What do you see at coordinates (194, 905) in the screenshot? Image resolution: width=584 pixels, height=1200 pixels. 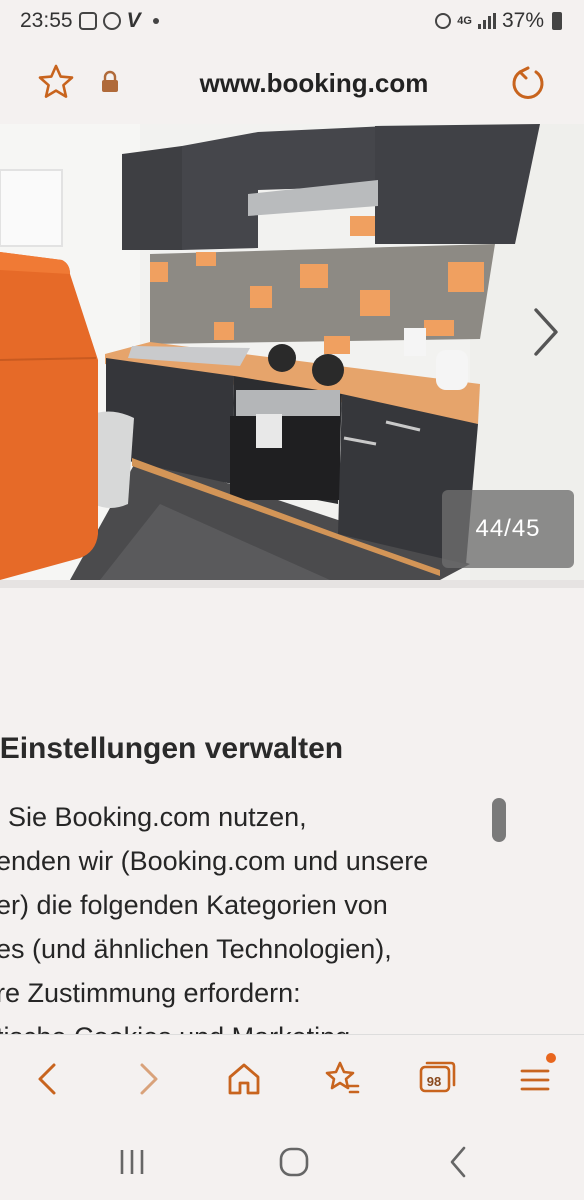 I see `cookie-text-line: er) die folgenden Kategorien von` at bounding box center [194, 905].